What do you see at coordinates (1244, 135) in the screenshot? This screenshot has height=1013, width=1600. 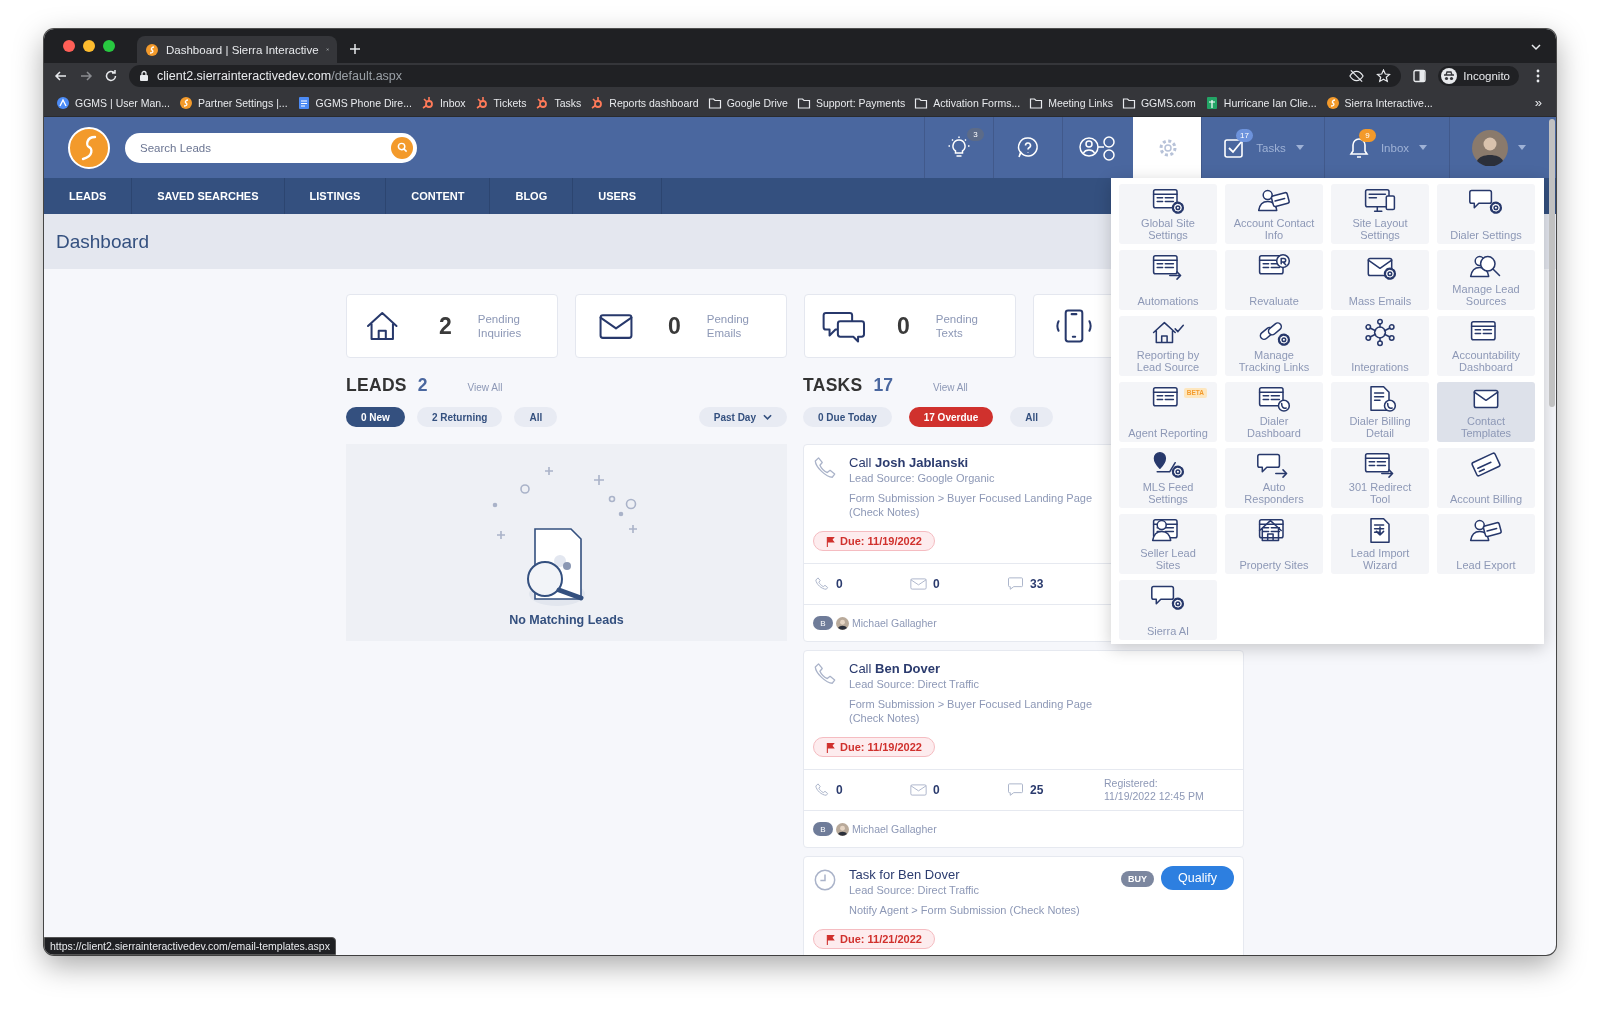 I see `count-badge: 17` at bounding box center [1244, 135].